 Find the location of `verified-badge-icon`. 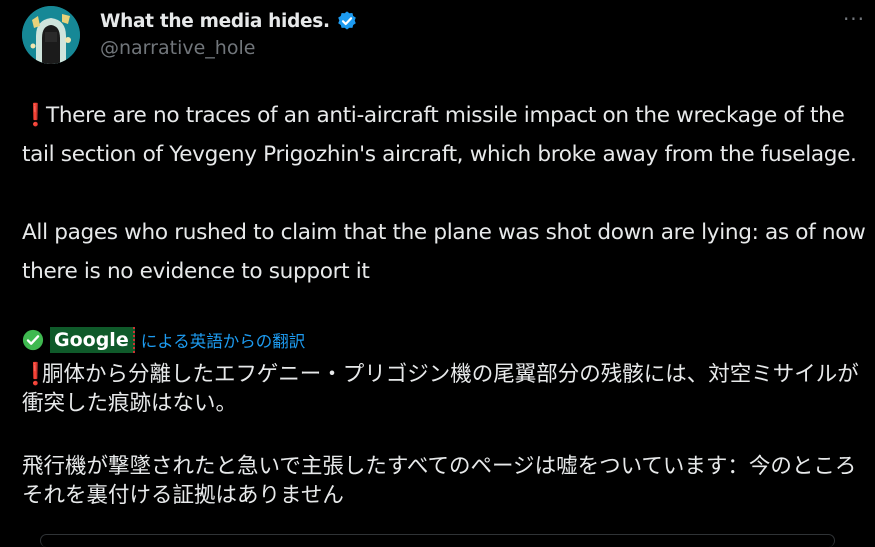

verified-badge-icon is located at coordinates (347, 21).